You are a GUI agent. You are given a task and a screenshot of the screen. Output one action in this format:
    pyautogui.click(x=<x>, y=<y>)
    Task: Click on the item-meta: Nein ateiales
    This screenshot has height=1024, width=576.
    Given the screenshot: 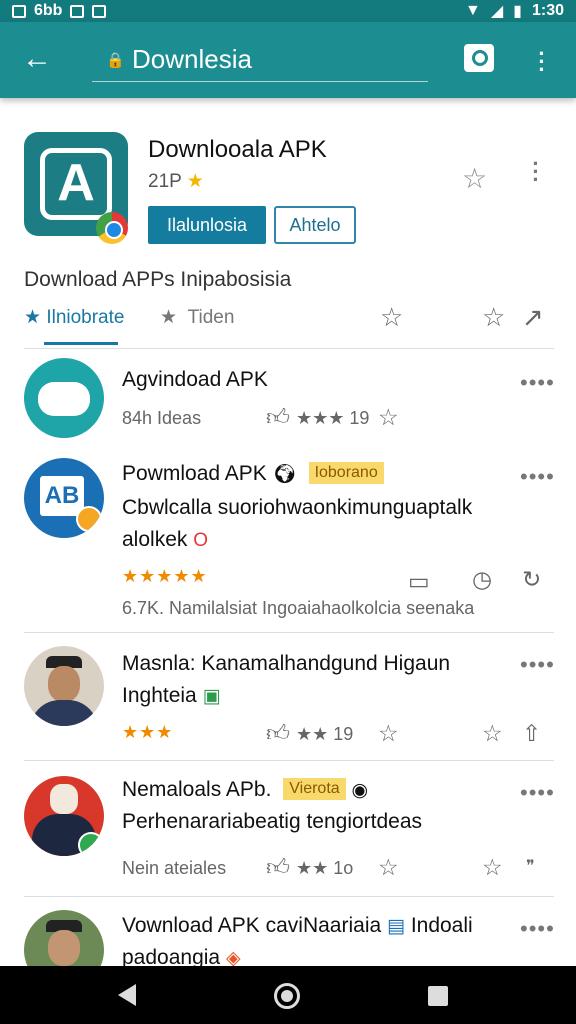 What is the action you would take?
    pyautogui.click(x=174, y=868)
    